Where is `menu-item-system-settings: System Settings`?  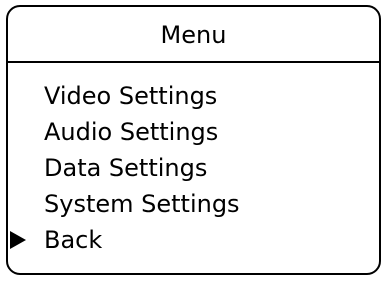
menu-item-system-settings: System Settings is located at coordinates (193, 204).